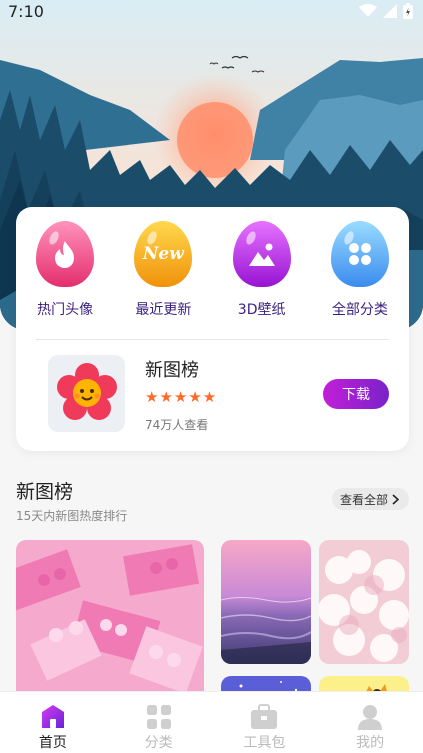 This screenshot has height=753, width=423. I want to click on flame-icon, so click(65, 254).